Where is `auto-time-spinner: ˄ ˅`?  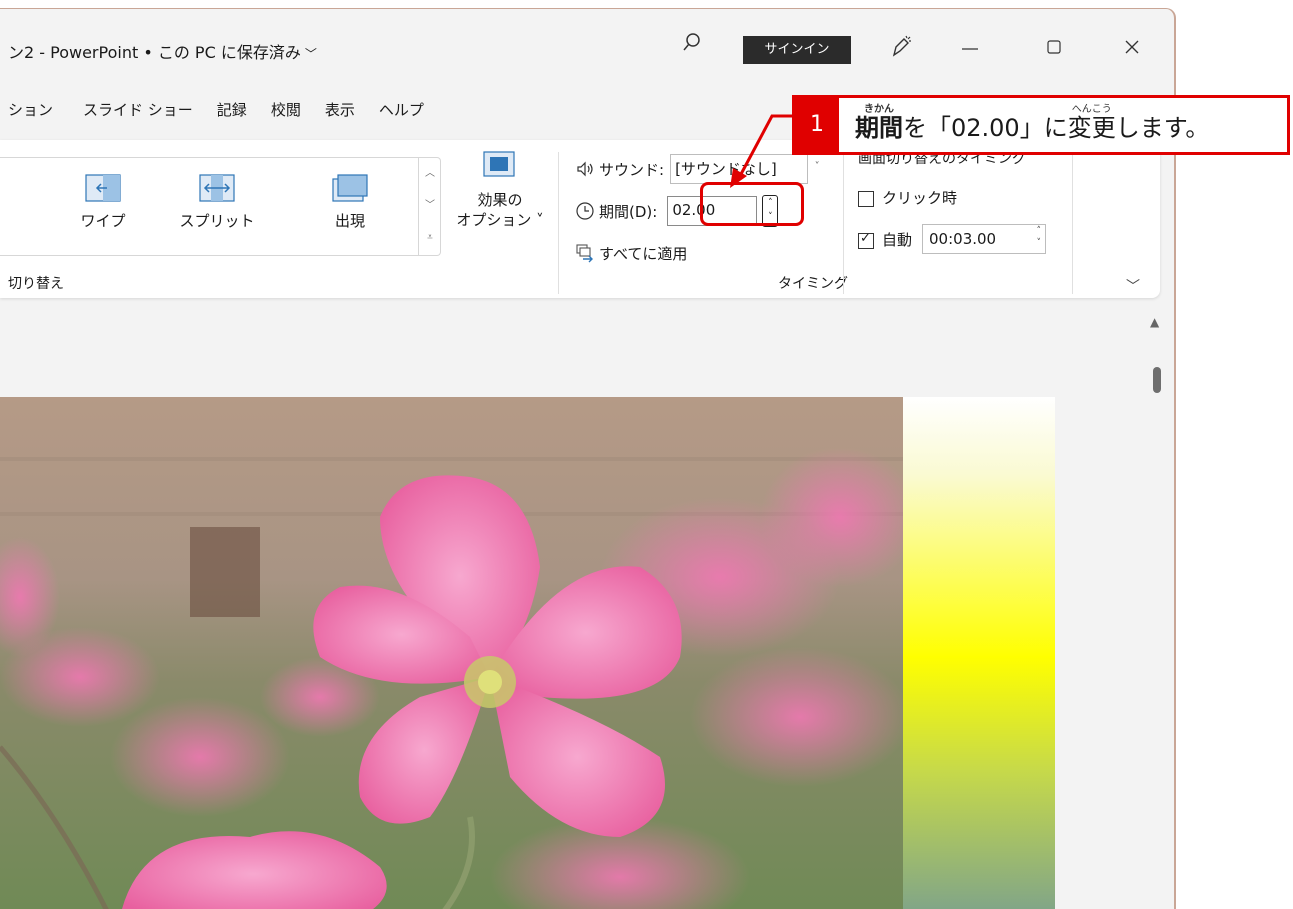
auto-time-spinner: ˄ ˅ is located at coordinates (1039, 237).